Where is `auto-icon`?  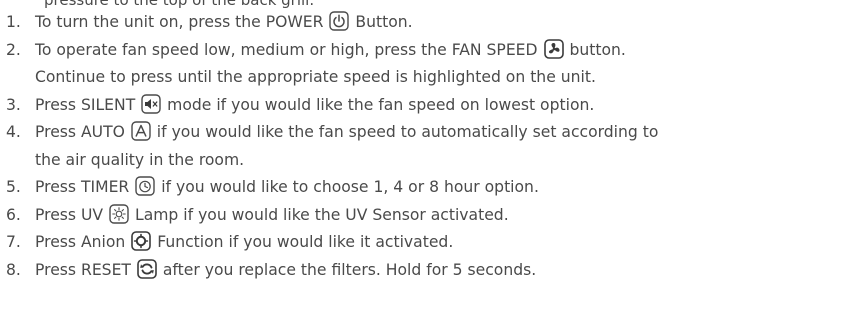 auto-icon is located at coordinates (141, 131).